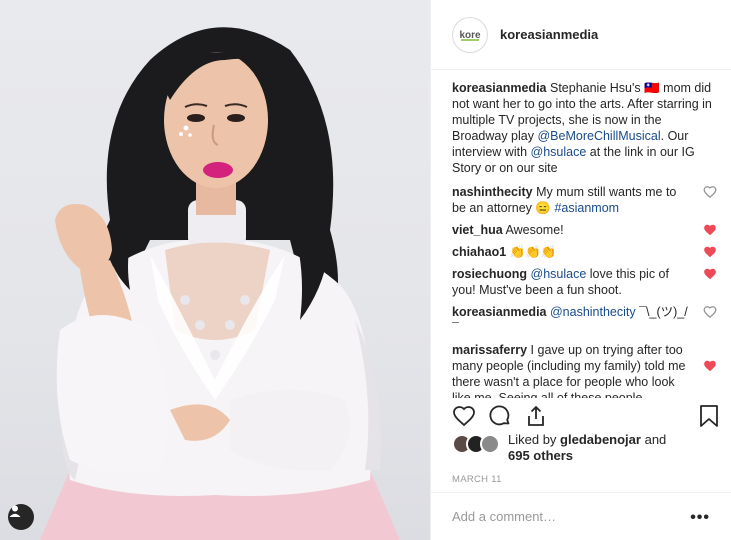 This screenshot has height=540, width=731. What do you see at coordinates (479, 252) in the screenshot?
I see `comment-username: chiahao1` at bounding box center [479, 252].